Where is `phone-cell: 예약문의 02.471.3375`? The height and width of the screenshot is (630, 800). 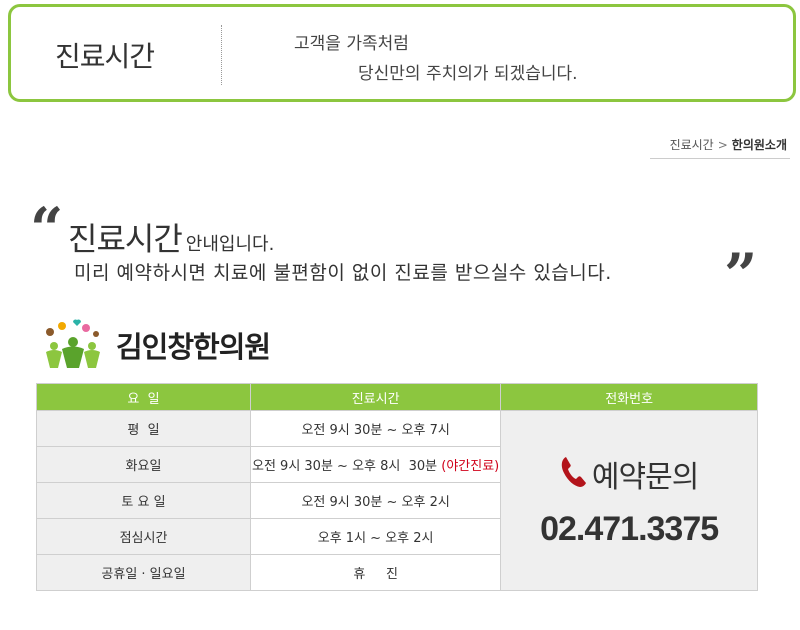 phone-cell: 예약문의 02.471.3375 is located at coordinates (629, 500).